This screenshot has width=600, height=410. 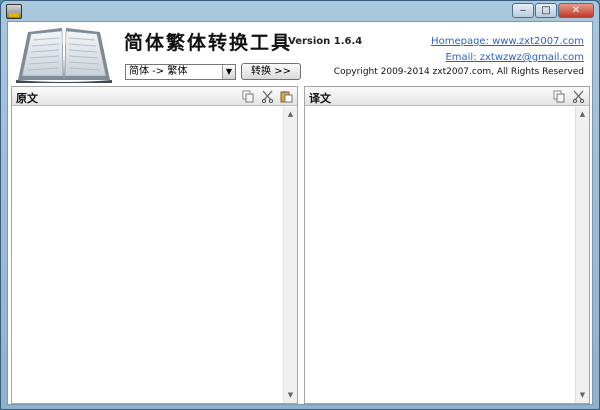 I want to click on target-panel-title: 译文, so click(x=320, y=98).